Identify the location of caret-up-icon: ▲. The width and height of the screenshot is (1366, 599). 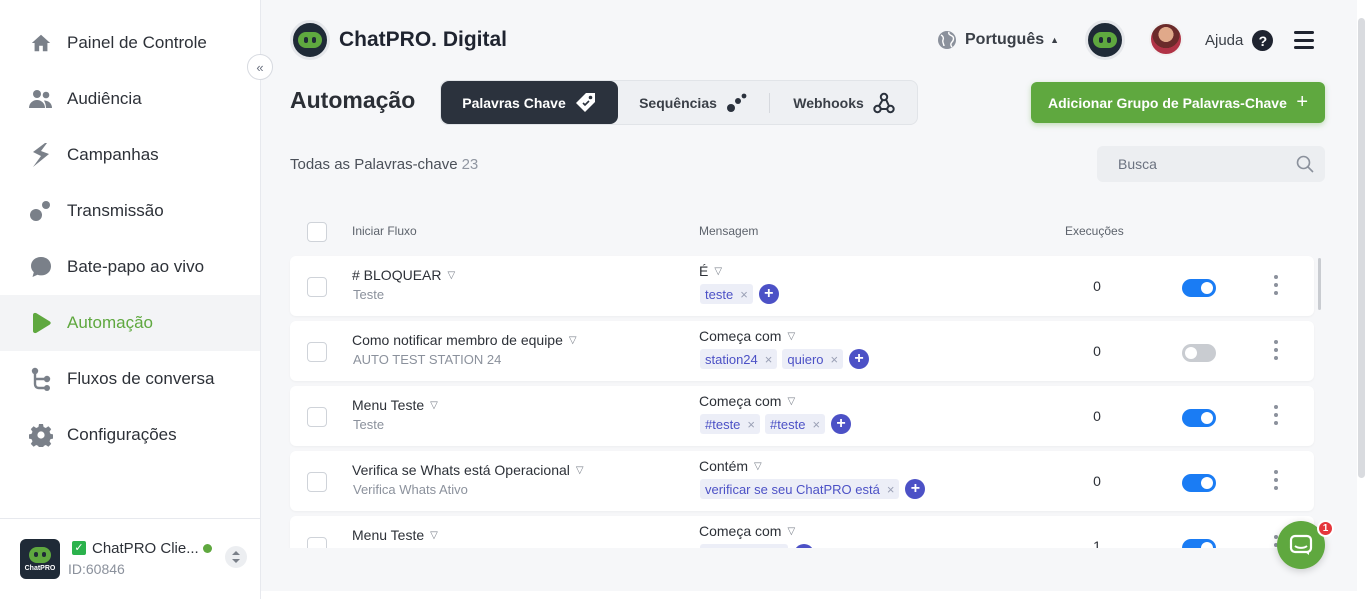
(1055, 40).